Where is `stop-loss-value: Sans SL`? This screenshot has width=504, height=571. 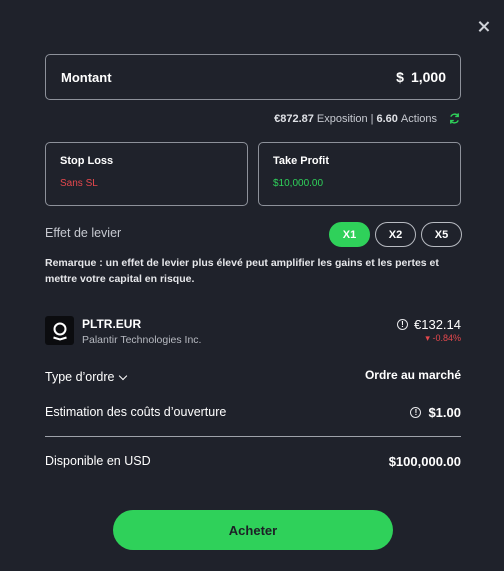
stop-loss-value: Sans SL is located at coordinates (79, 183).